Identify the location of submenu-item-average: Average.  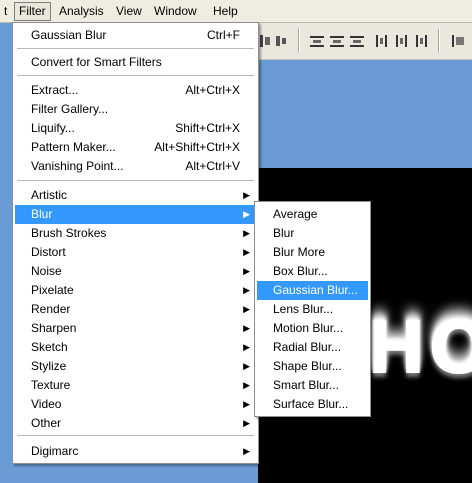
(312, 214).